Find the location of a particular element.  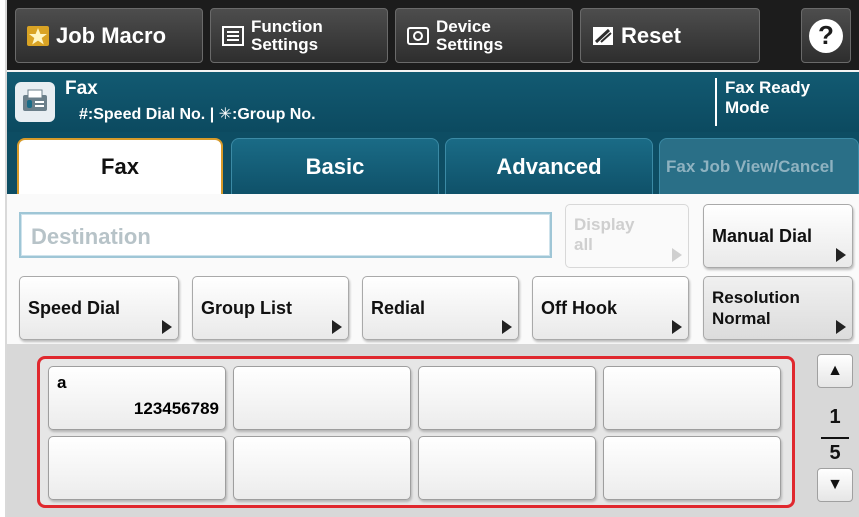

fax-icon is located at coordinates (35, 102).